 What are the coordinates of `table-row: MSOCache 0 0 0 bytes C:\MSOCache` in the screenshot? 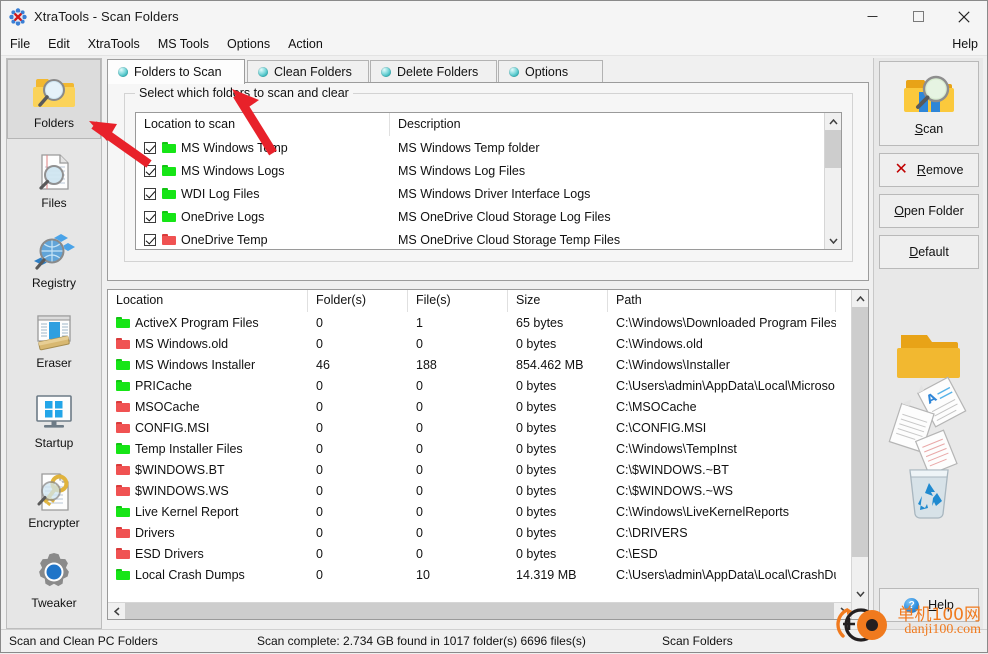 It's located at (488, 406).